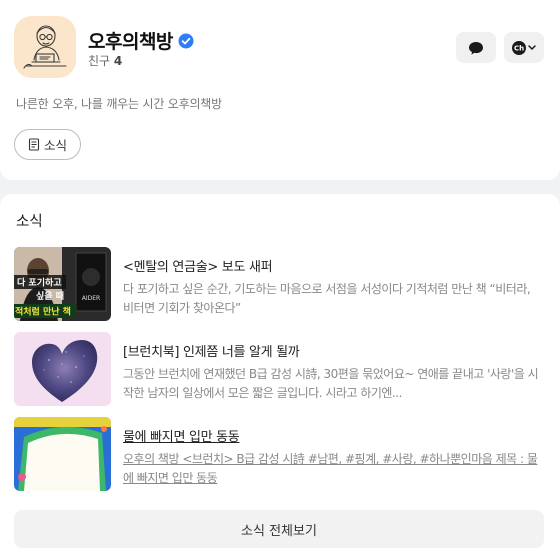 This screenshot has height=560, width=560. I want to click on friends-label: 친구, so click(99, 61).